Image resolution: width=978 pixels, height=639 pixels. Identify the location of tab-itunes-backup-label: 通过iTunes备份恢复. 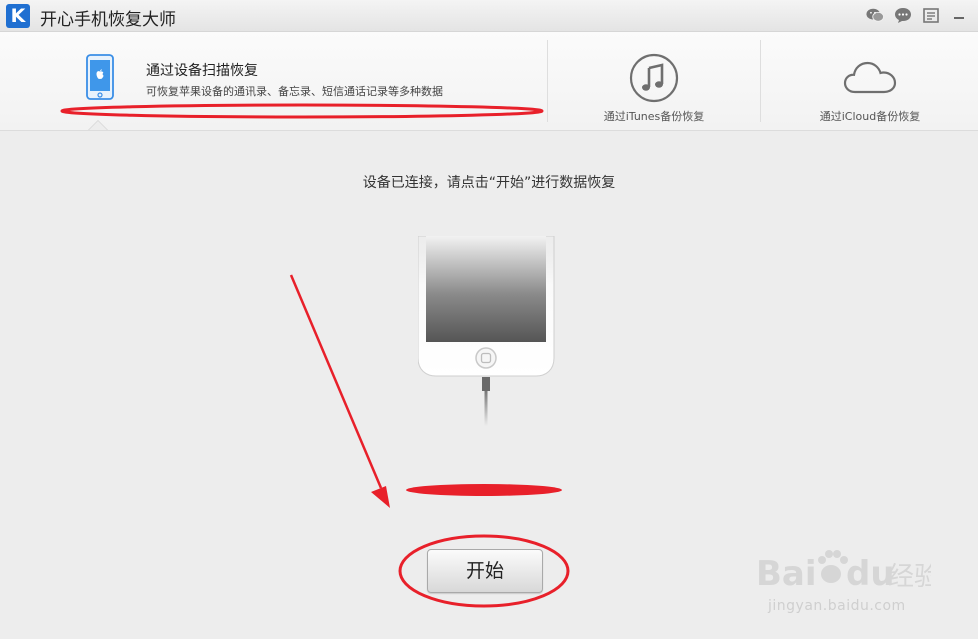
(654, 116).